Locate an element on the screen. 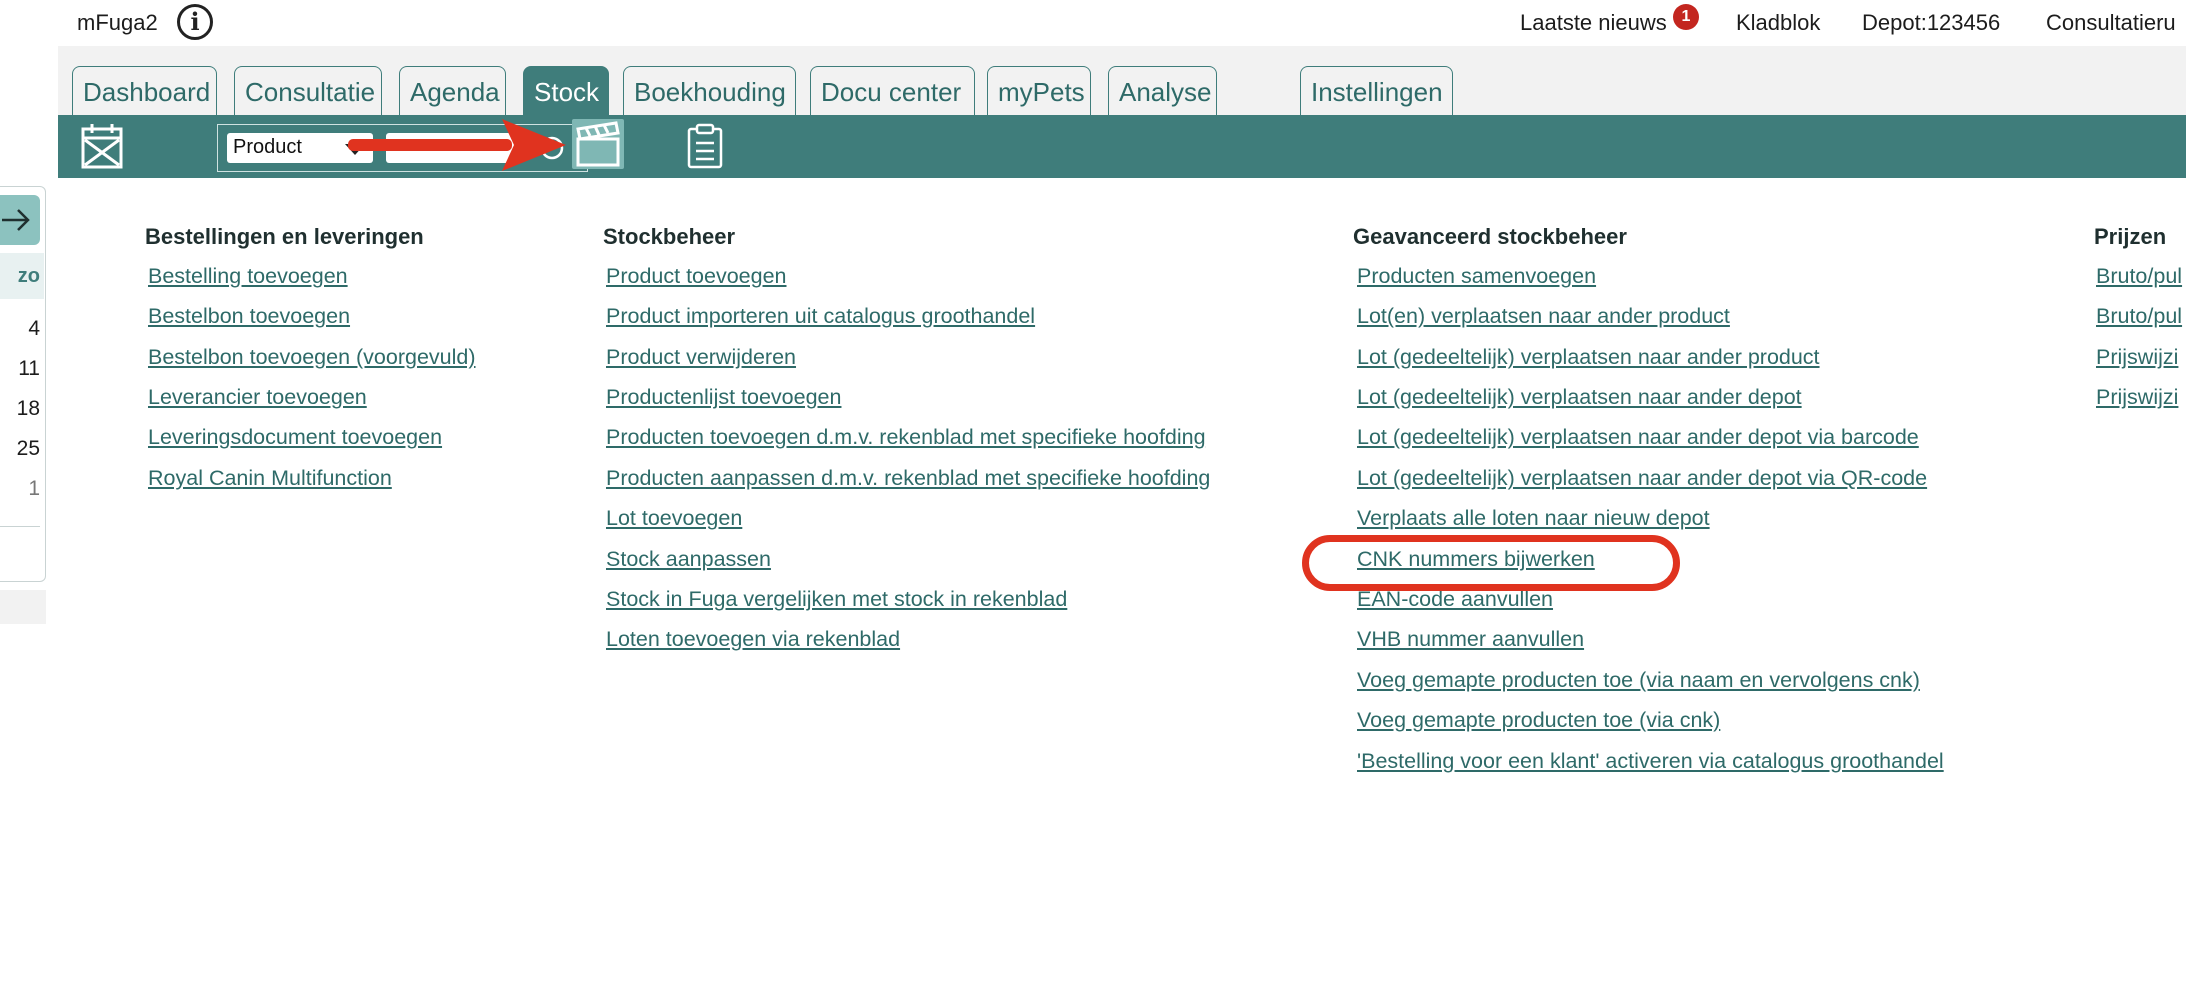 The height and width of the screenshot is (994, 2186). menu-link-royal-canin: Royal Canin Multifunction is located at coordinates (270, 478).